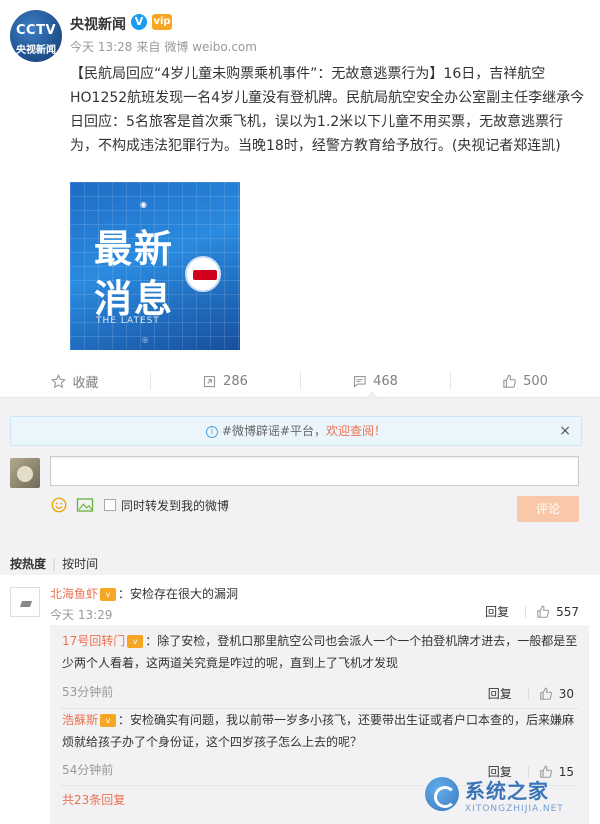 The image size is (600, 824). What do you see at coordinates (80, 564) in the screenshot?
I see `sort-by-time: 按时间` at bounding box center [80, 564].